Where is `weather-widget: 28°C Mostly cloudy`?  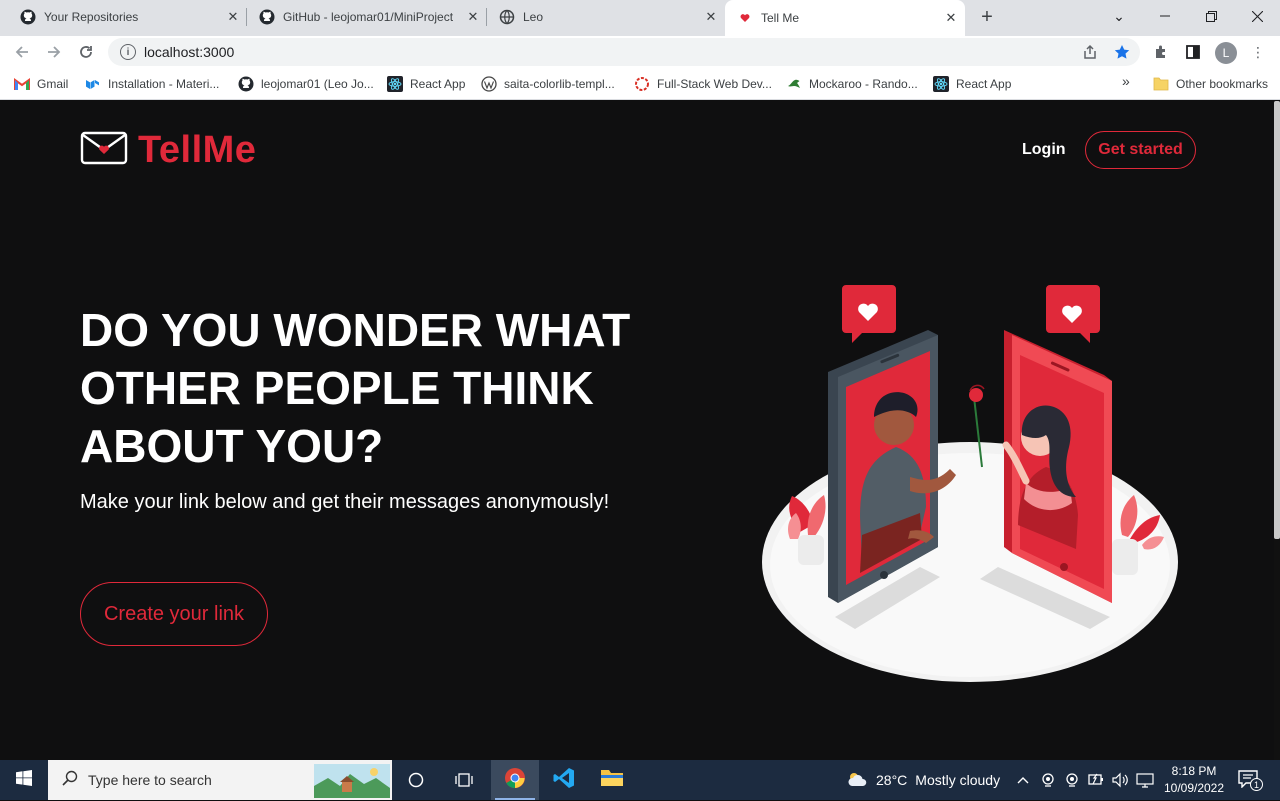
weather-widget: 28°C Mostly cloudy is located at coordinates (923, 780).